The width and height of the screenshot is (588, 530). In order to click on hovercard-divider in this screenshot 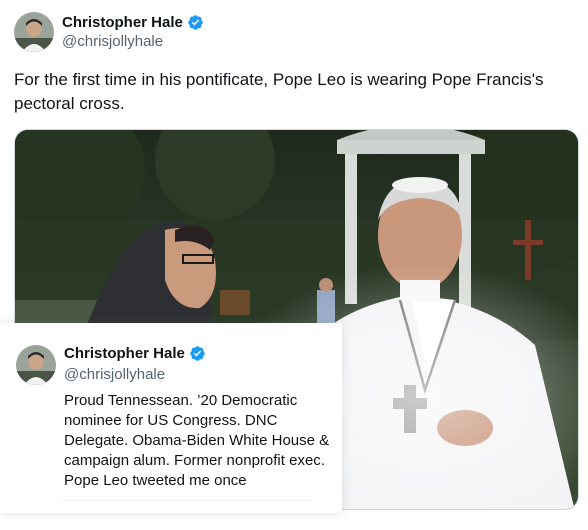, I will do `click(186, 500)`.